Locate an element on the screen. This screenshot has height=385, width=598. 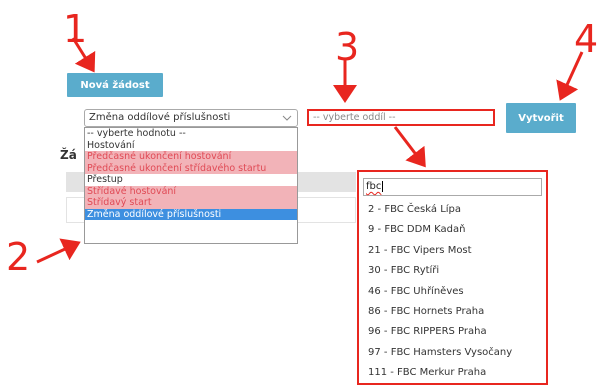
arrow-3b is located at coordinates (409, 147).